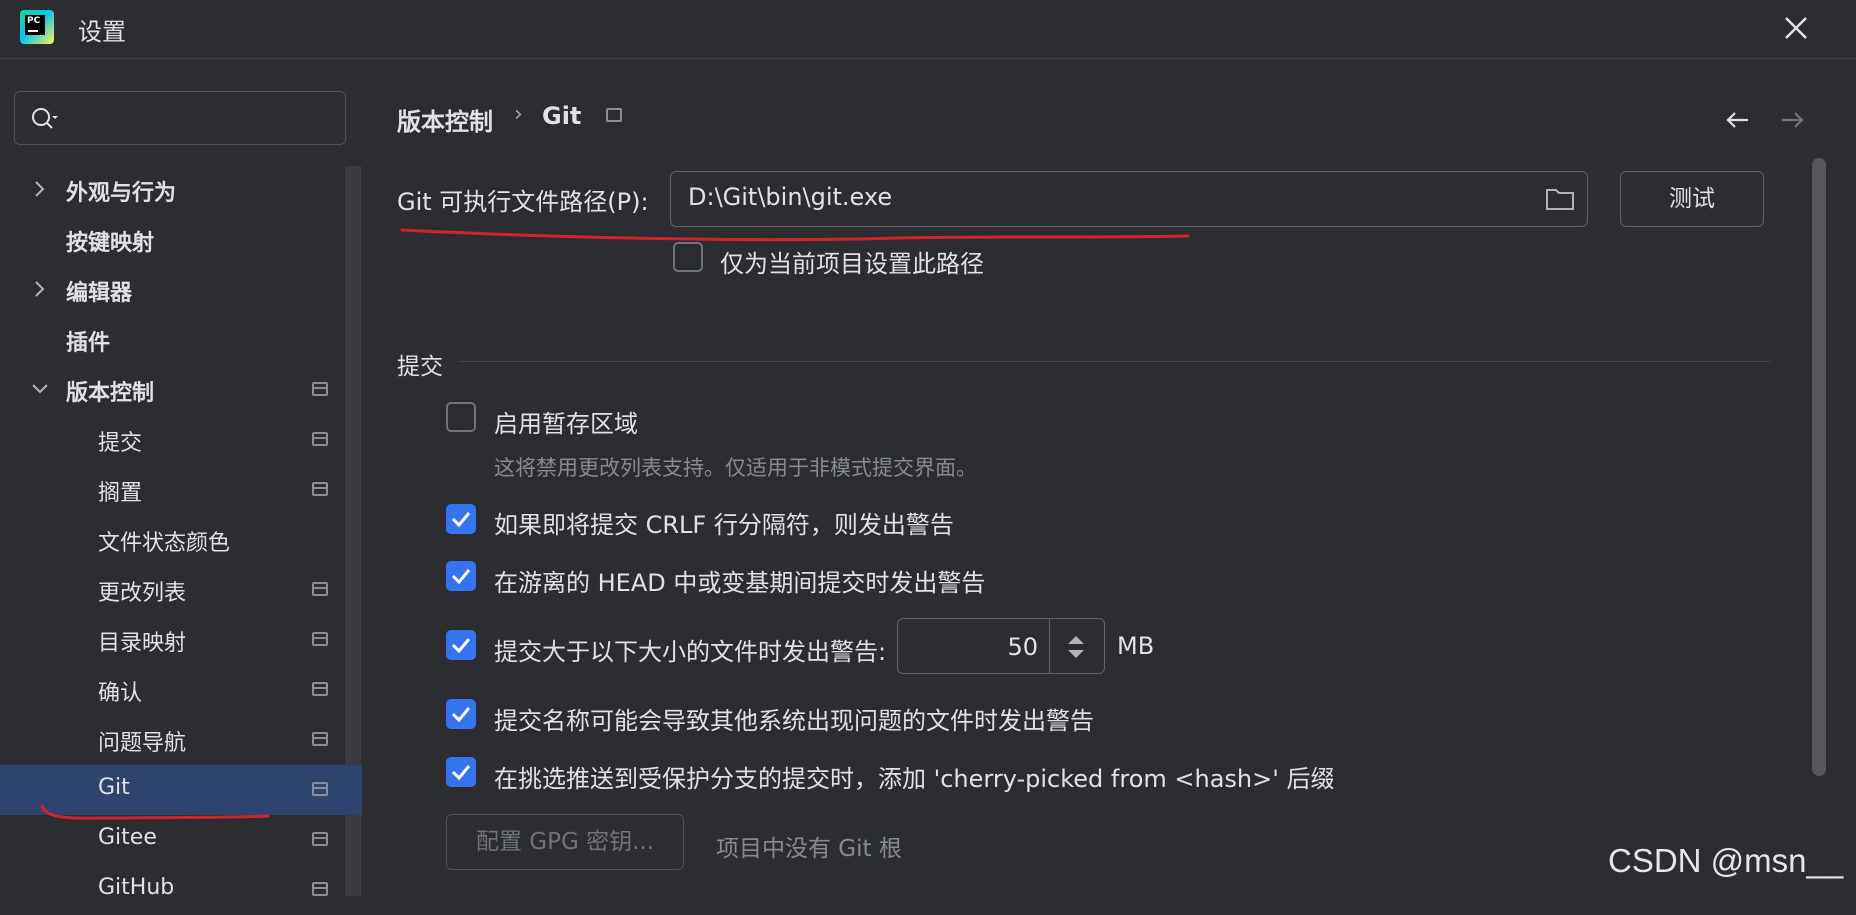 The width and height of the screenshot is (1856, 915). What do you see at coordinates (461, 417) in the screenshot?
I see `staging-area-checkbox` at bounding box center [461, 417].